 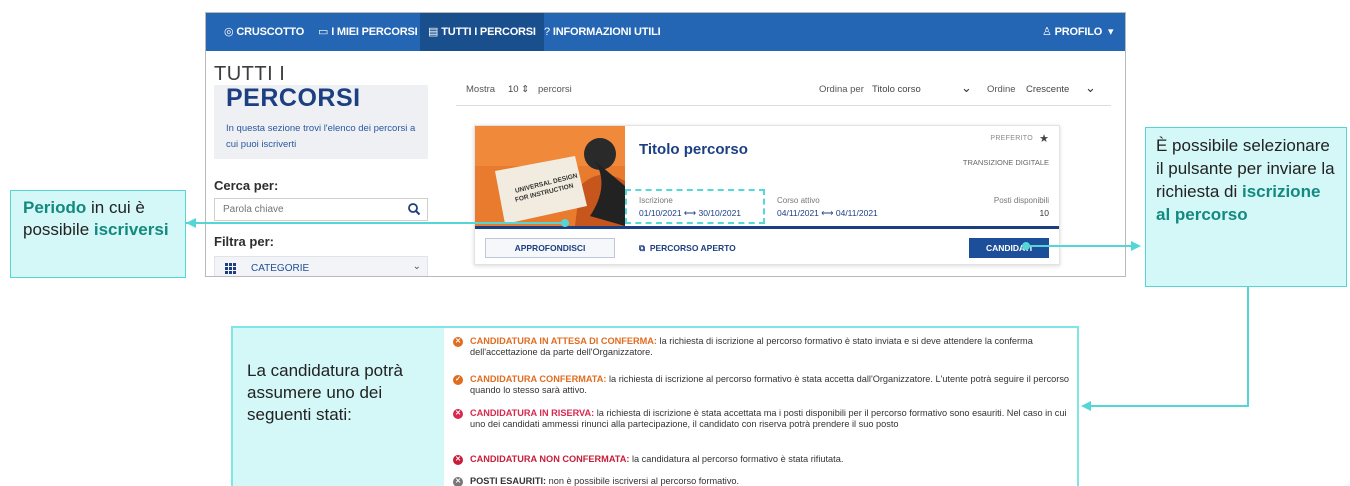 I want to click on apply-dot, so click(x=1026, y=246).